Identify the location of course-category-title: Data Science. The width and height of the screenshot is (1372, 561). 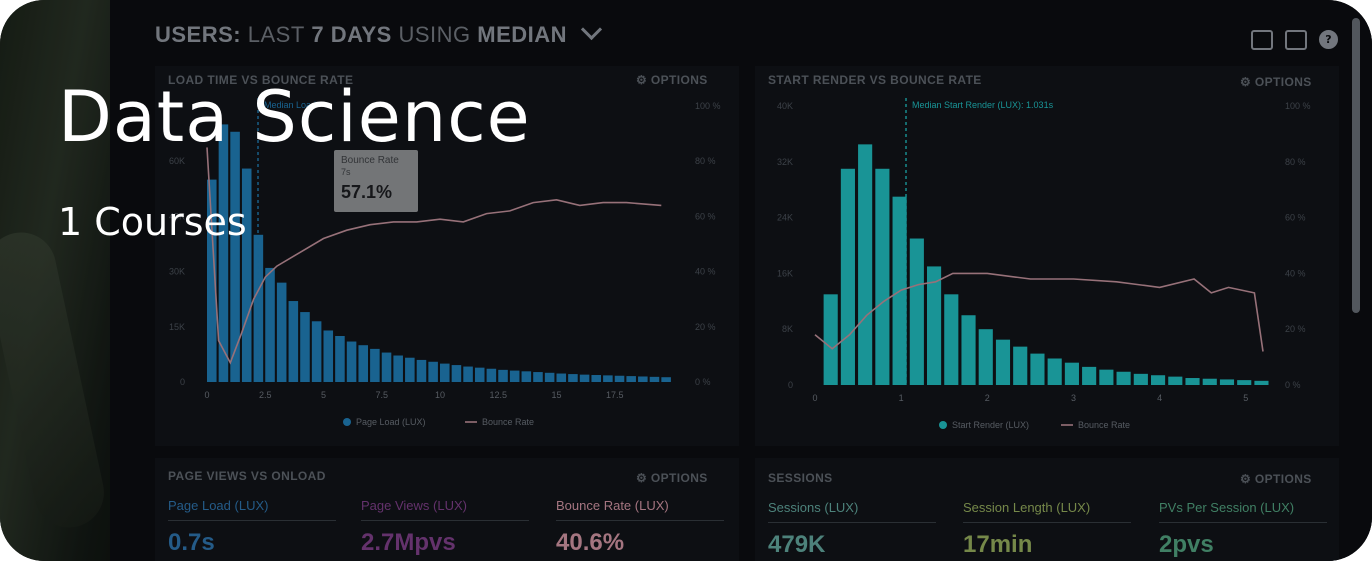
(294, 117).